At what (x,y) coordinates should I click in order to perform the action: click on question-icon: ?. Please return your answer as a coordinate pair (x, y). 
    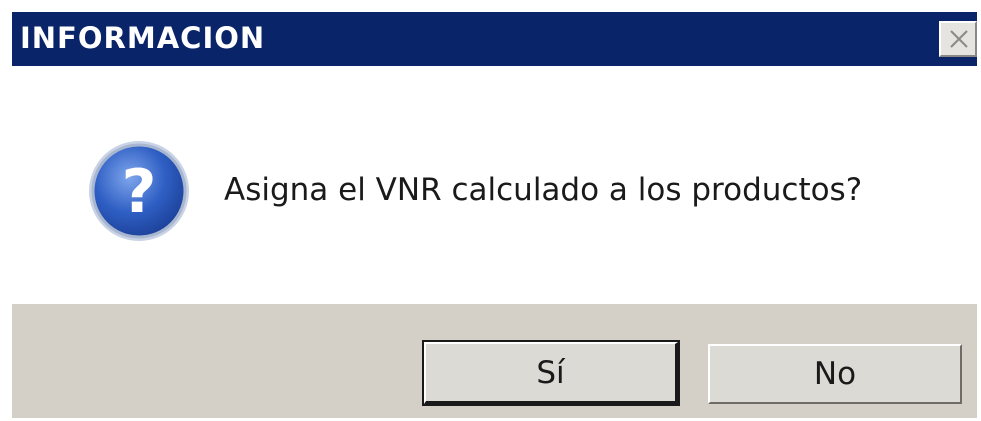
    Looking at the image, I should click on (139, 191).